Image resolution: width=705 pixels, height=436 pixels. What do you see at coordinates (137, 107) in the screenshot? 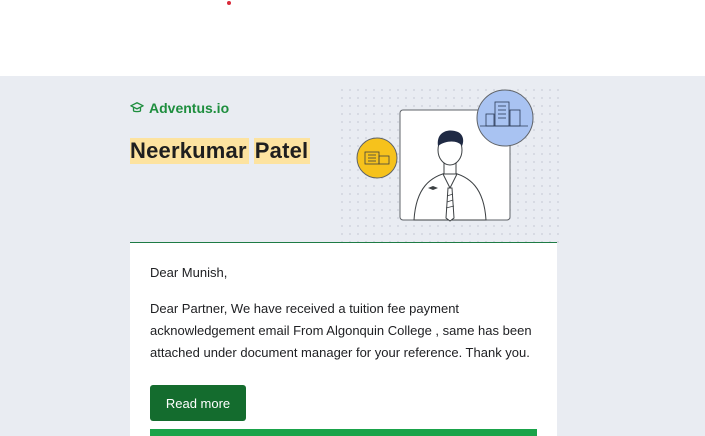
I see `graduation-cap-icon` at bounding box center [137, 107].